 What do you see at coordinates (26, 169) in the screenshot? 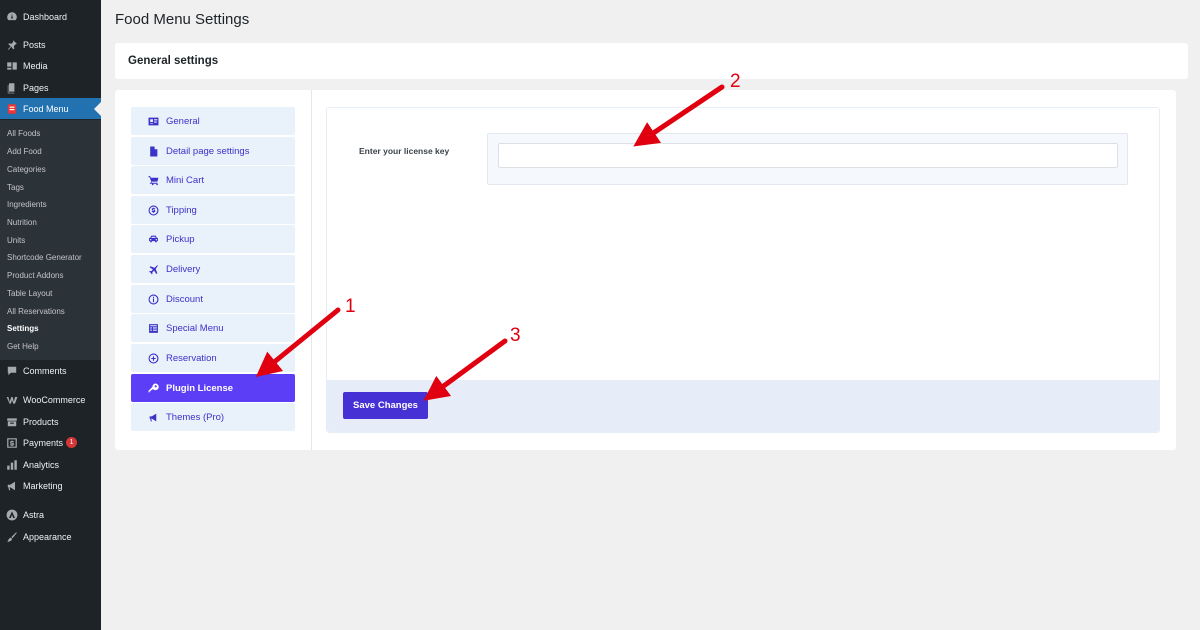
I see `submenu-item-categories: Categories` at bounding box center [26, 169].